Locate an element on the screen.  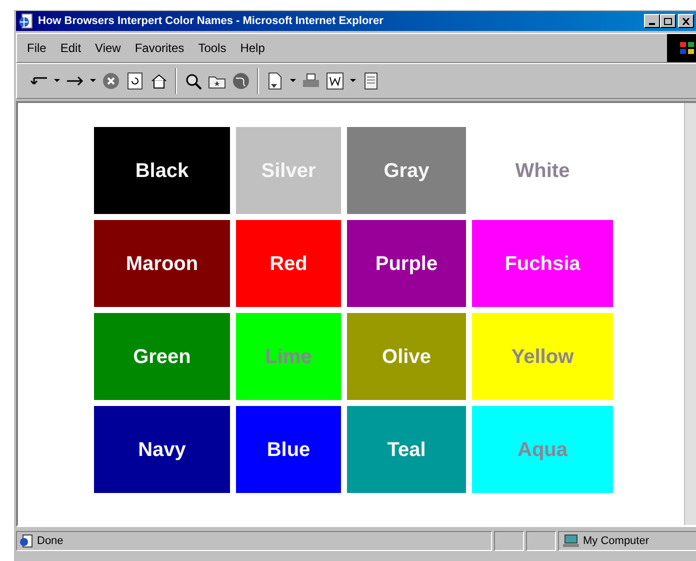
maximize-button is located at coordinates (668, 21).